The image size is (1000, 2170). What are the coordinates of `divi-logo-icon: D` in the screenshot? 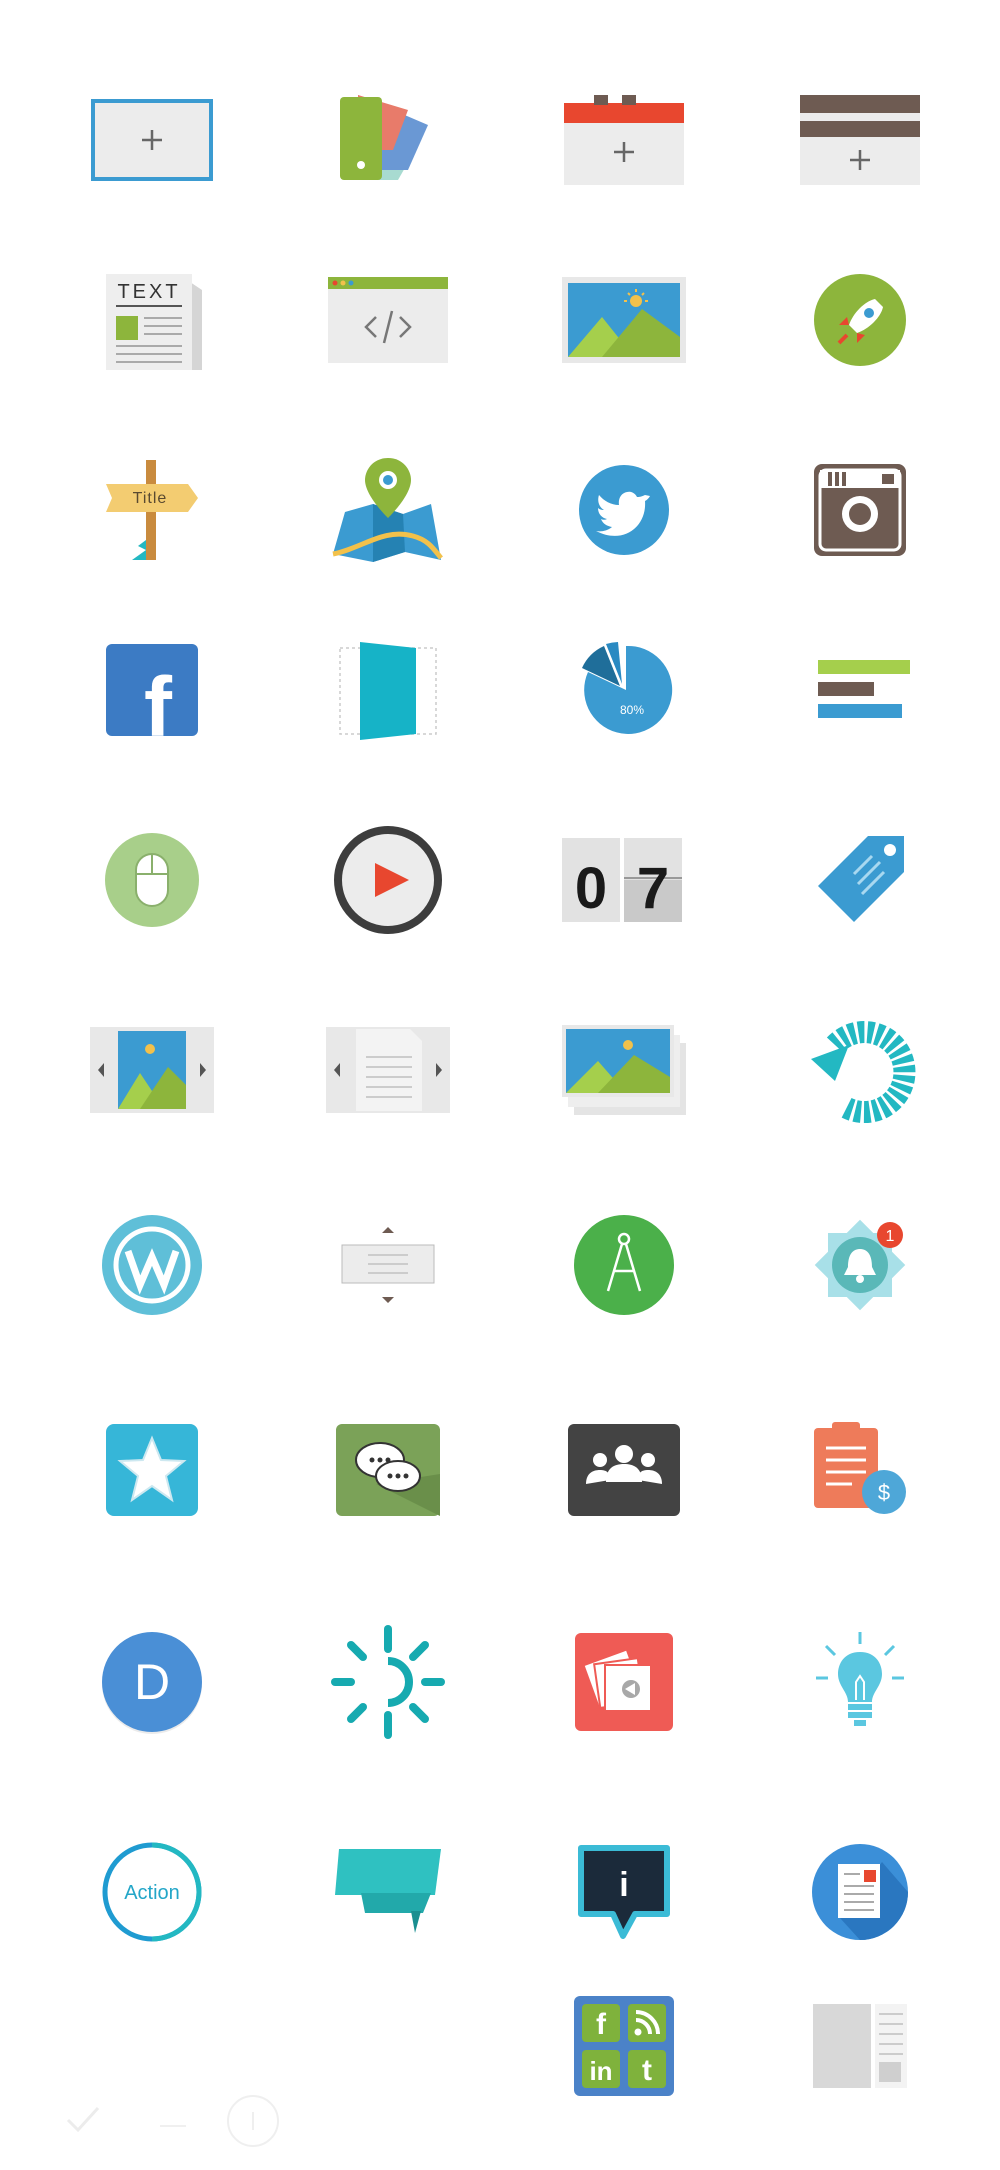 It's located at (152, 1682).